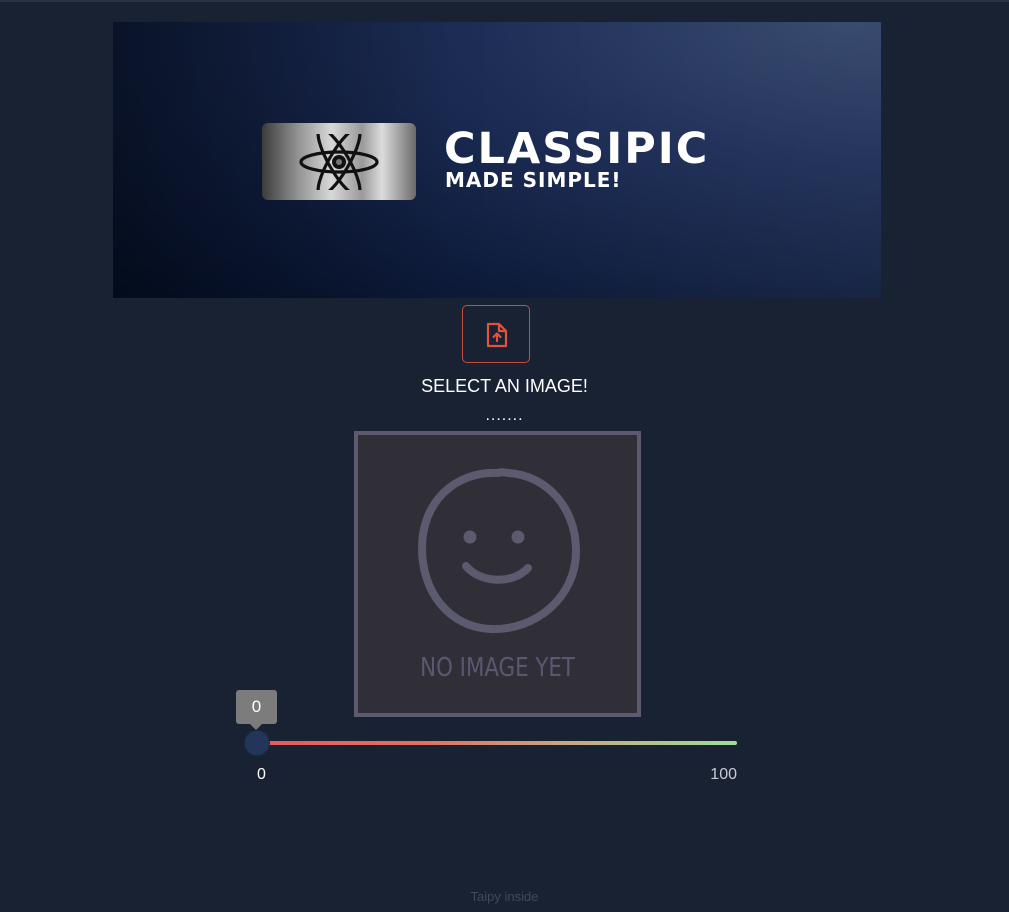 This screenshot has height=912, width=1009. I want to click on file-upload-icon, so click(497, 335).